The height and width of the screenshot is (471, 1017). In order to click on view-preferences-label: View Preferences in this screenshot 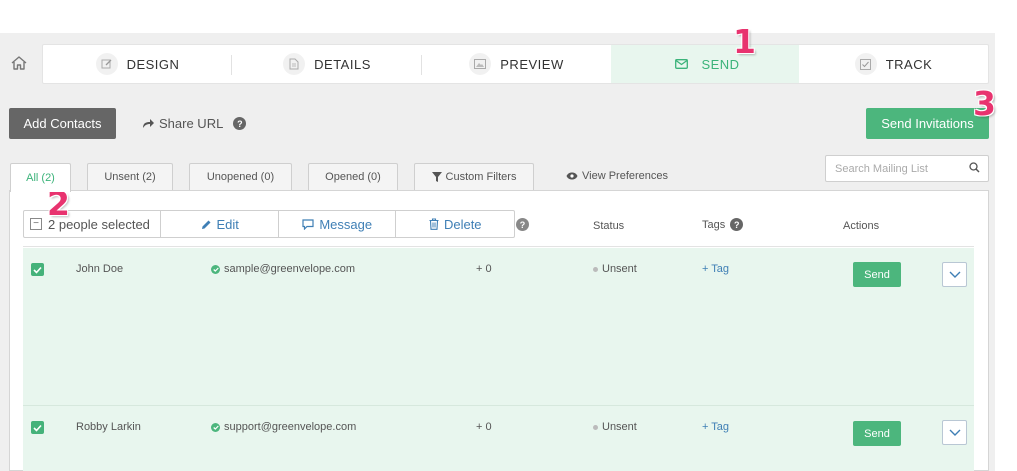, I will do `click(625, 176)`.